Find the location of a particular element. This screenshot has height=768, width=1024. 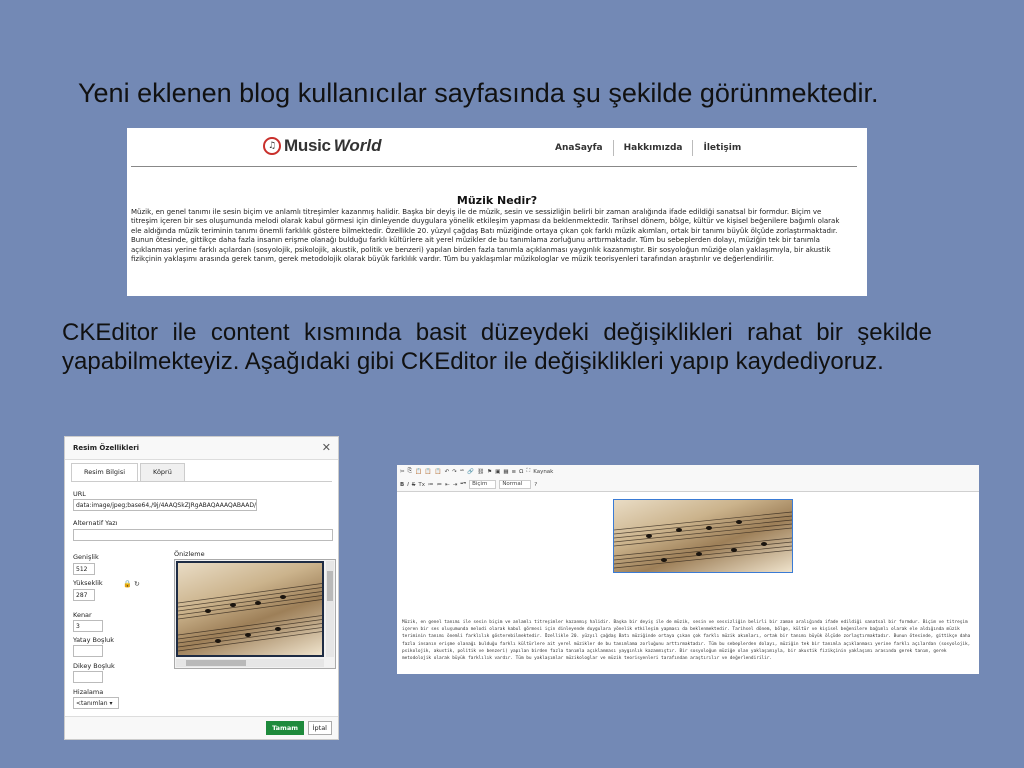

vspace-input is located at coordinates (88, 677).